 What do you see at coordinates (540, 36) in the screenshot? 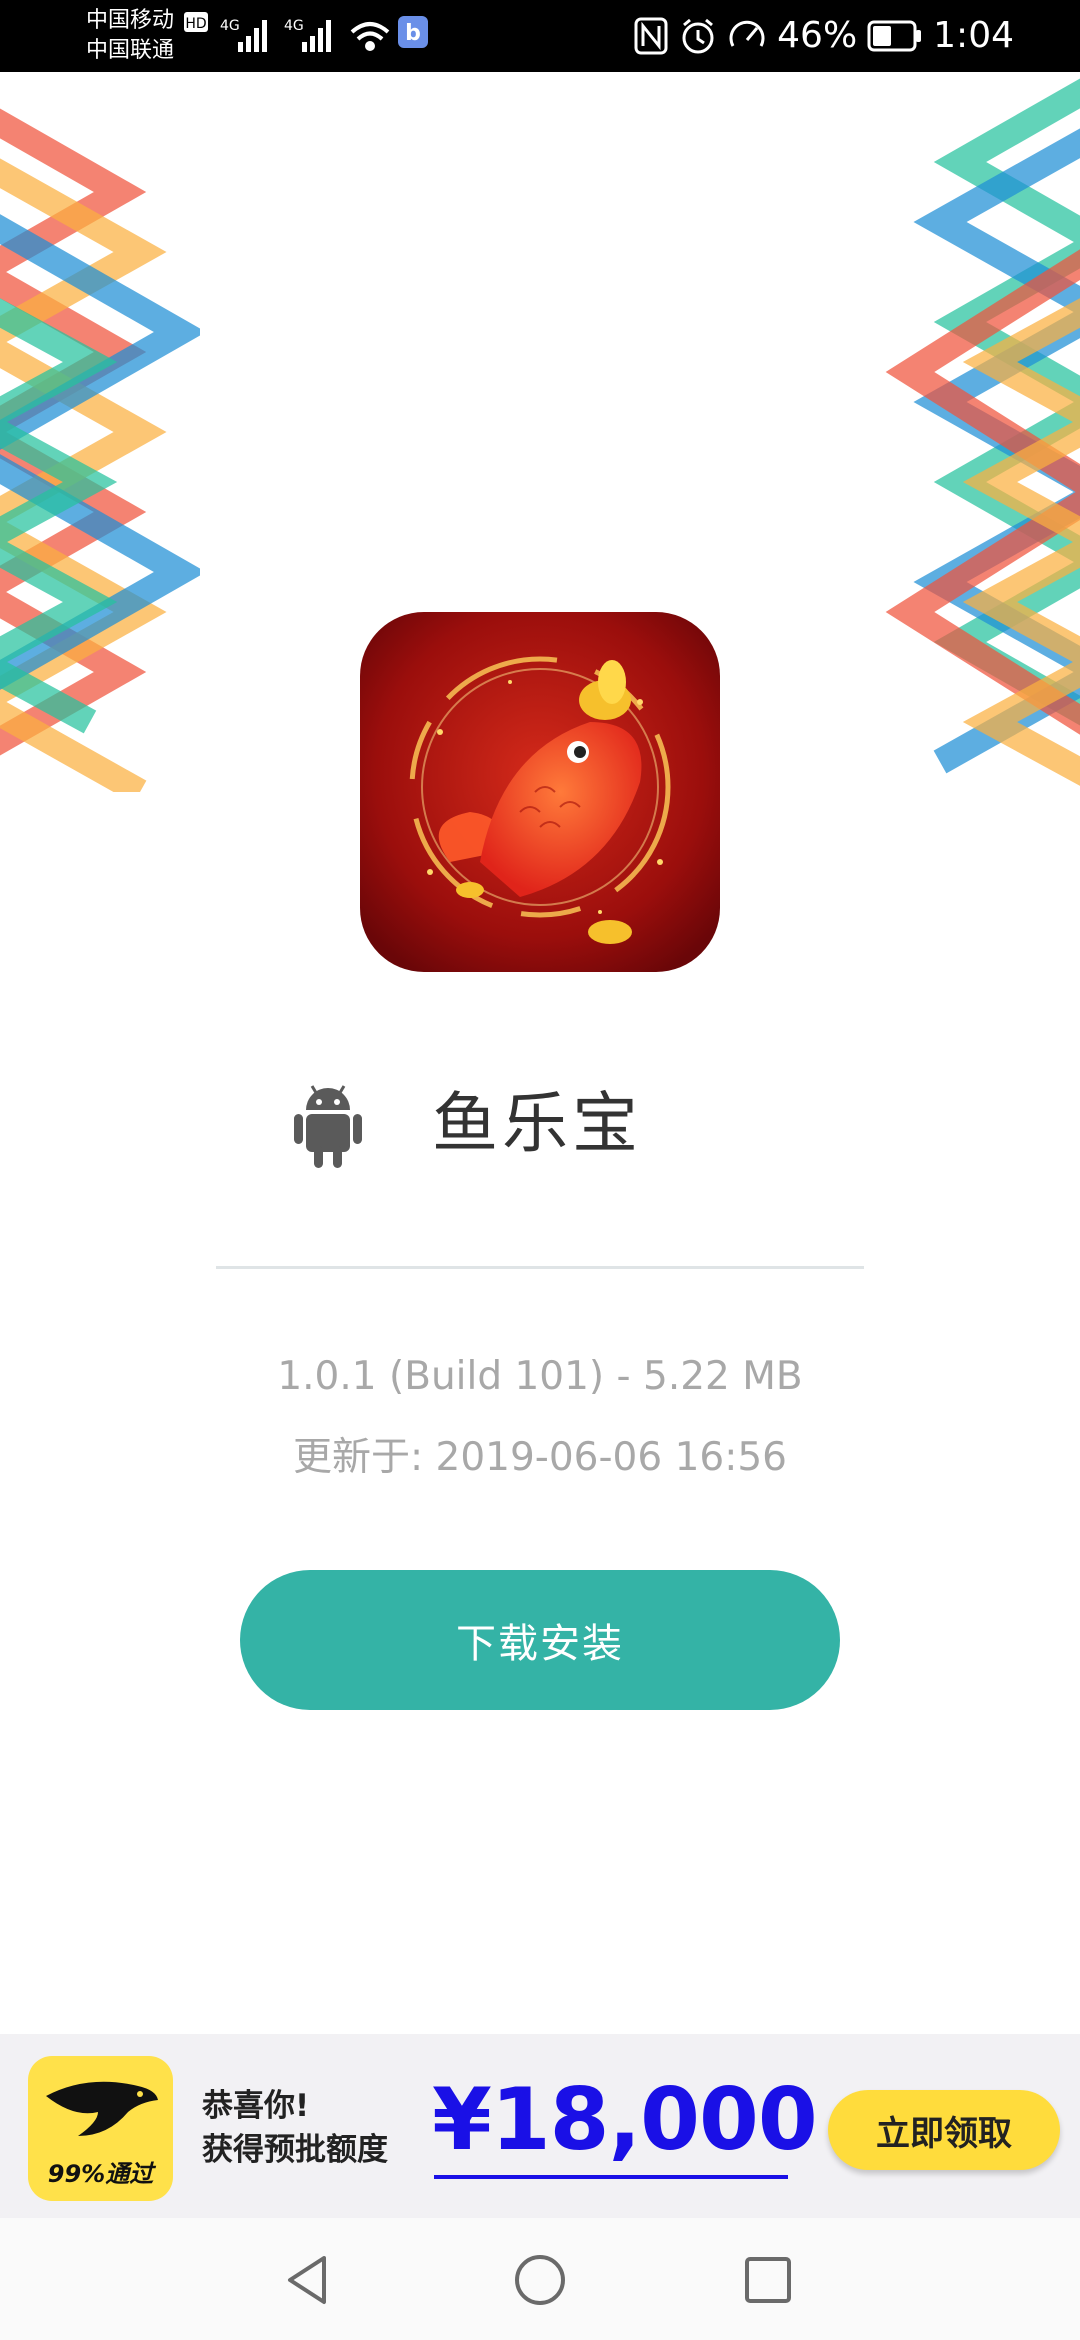
I see `status-bar: 中国移动 中国联通 HD 4G 4G b 46% 1:04` at bounding box center [540, 36].